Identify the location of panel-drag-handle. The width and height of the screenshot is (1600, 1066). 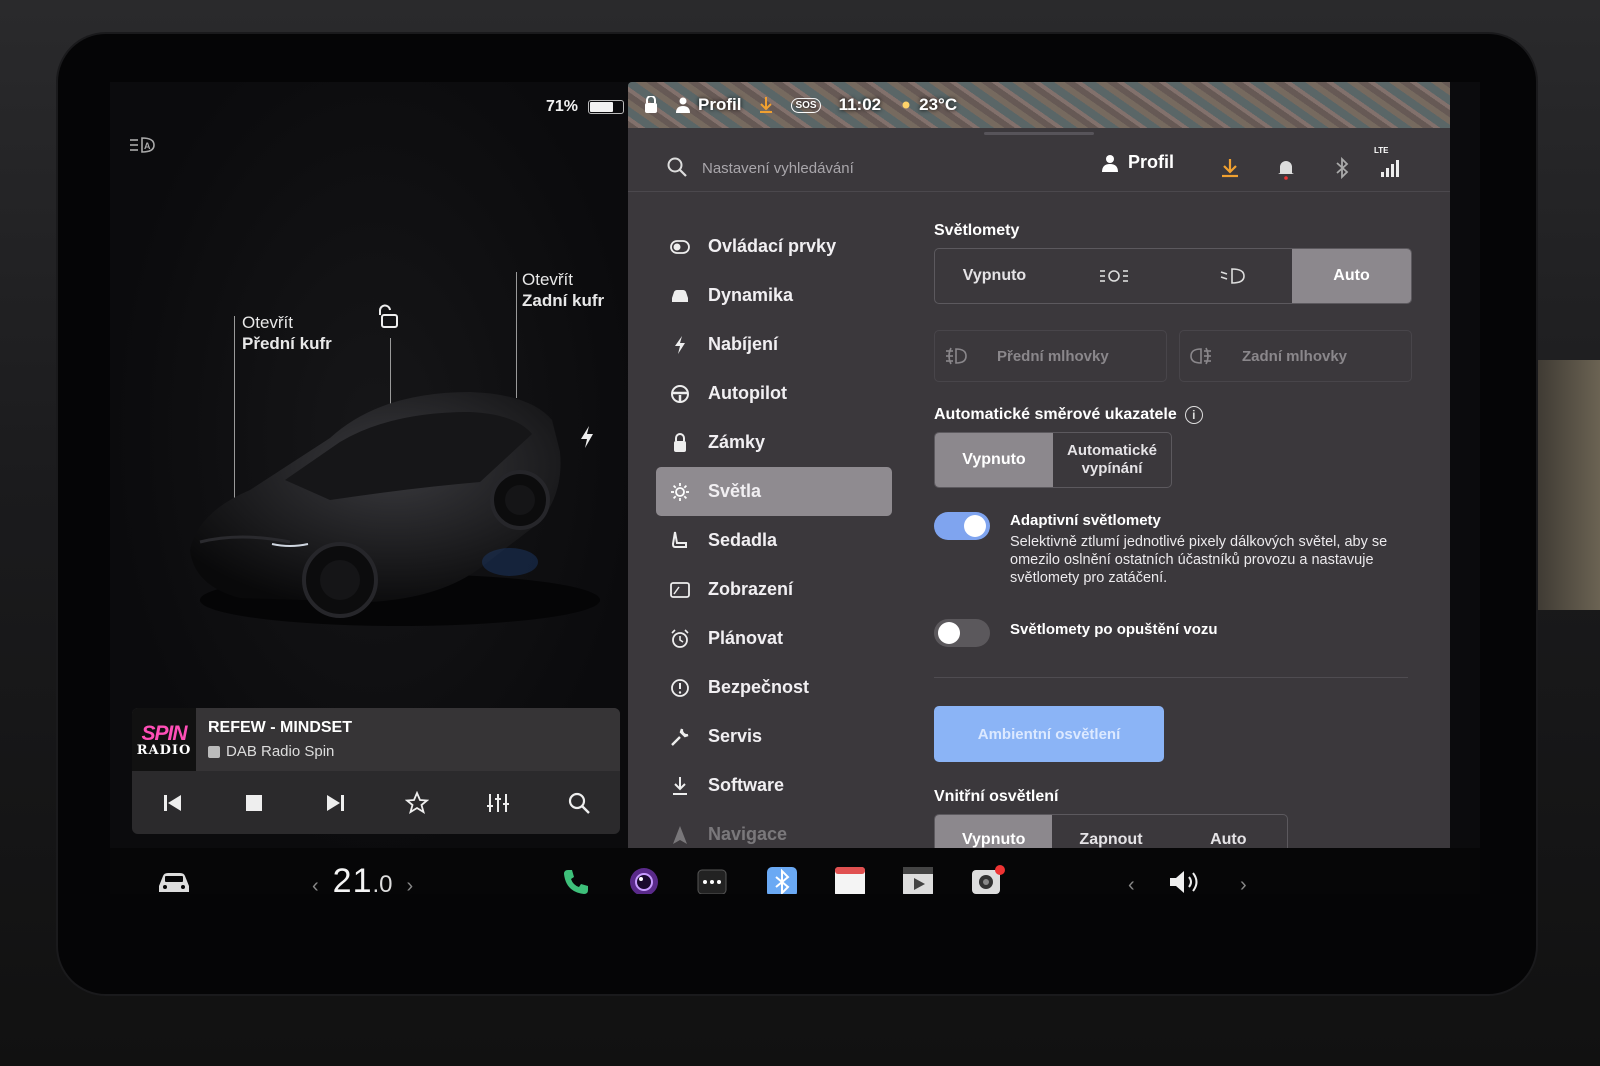
(1039, 133).